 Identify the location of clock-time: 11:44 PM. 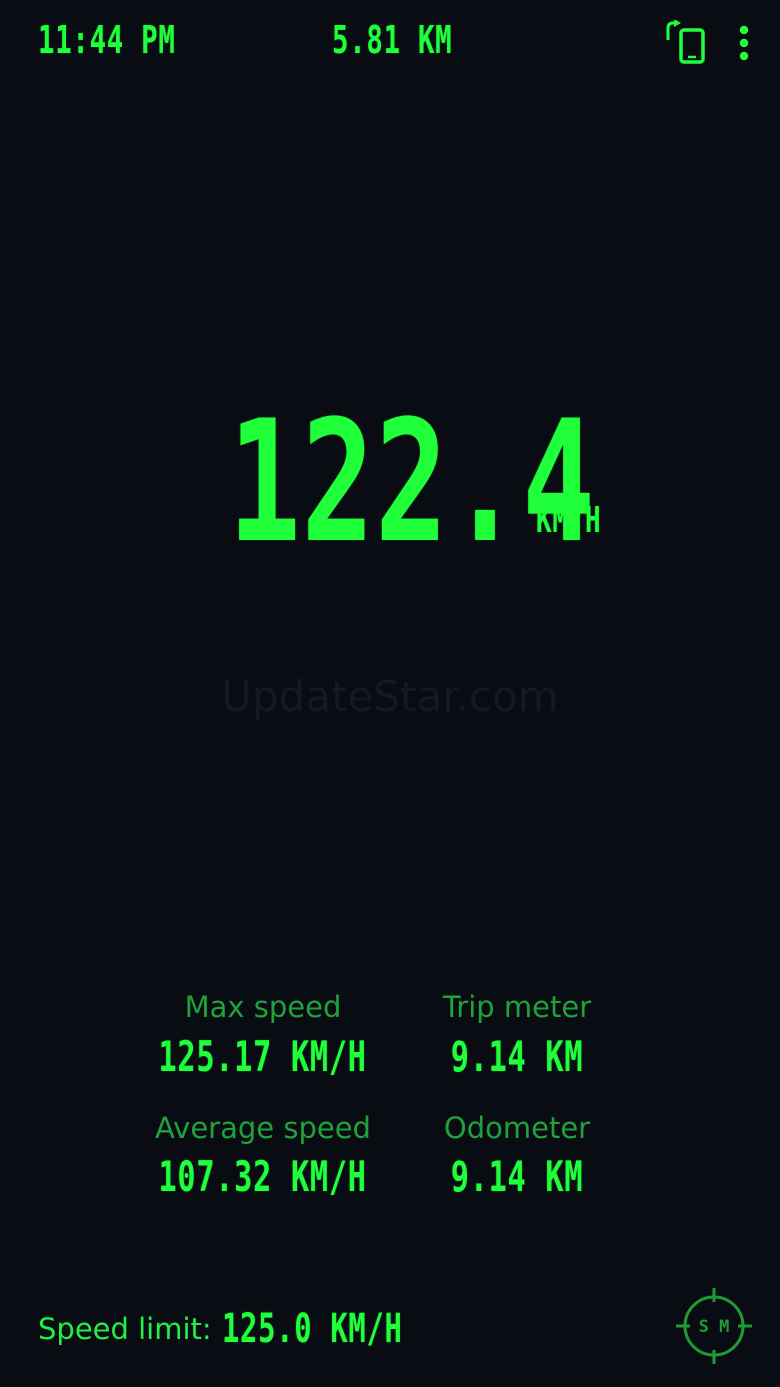
(133, 40).